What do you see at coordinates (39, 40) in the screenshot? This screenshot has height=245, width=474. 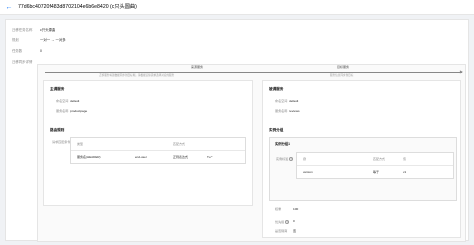 I see `info-row-plan: 规划 一对一 → 一对多` at bounding box center [39, 40].